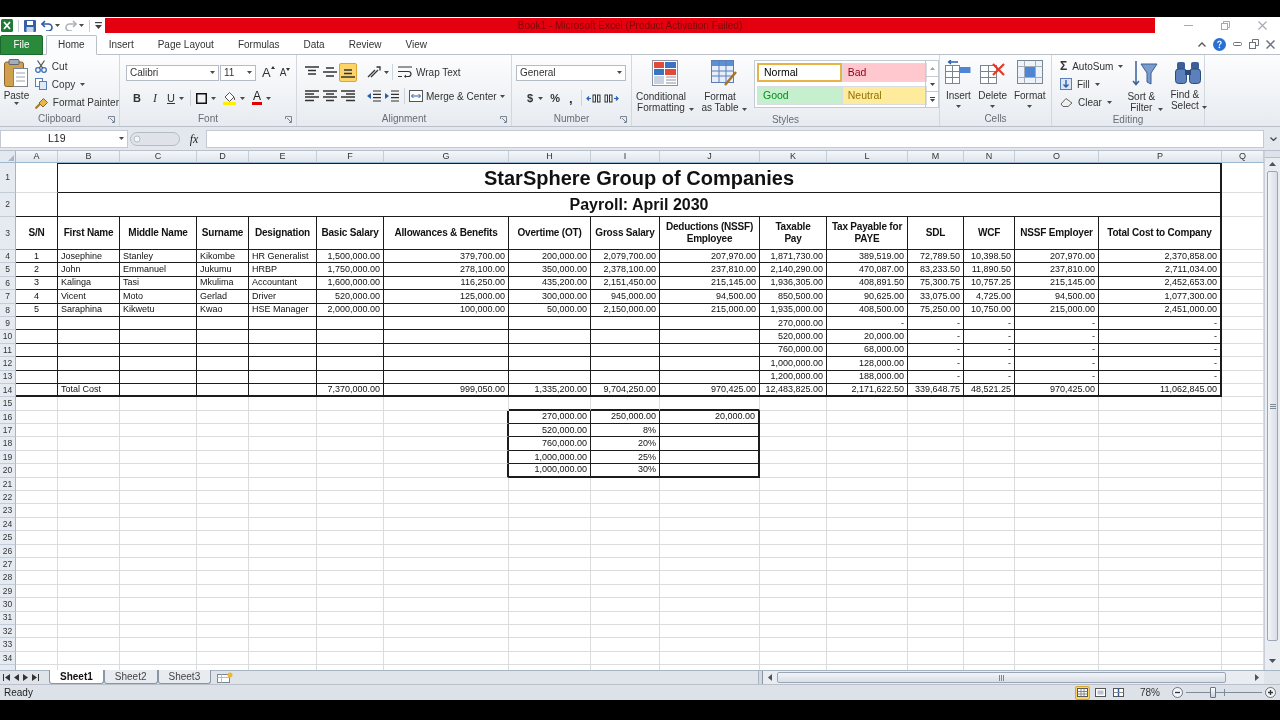 Image resolution: width=1280 pixels, height=720 pixels. Describe the element at coordinates (37, 270) in the screenshot. I see `table-cell: 2` at that location.